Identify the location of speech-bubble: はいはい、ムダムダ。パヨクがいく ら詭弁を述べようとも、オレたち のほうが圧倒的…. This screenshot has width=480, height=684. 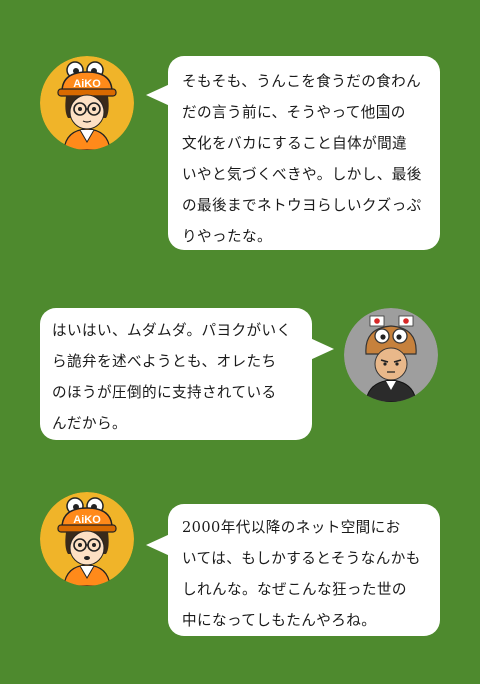
(187, 374).